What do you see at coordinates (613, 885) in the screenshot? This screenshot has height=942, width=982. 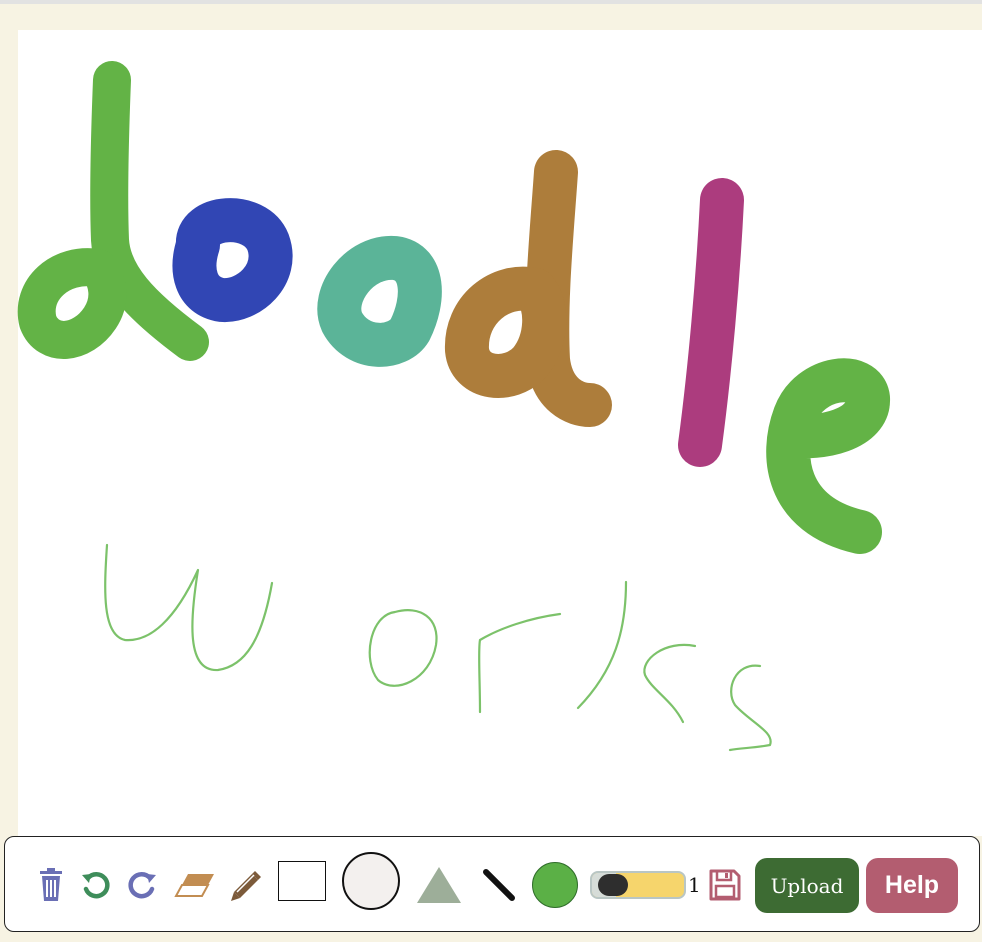 I see `toggle-knob` at bounding box center [613, 885].